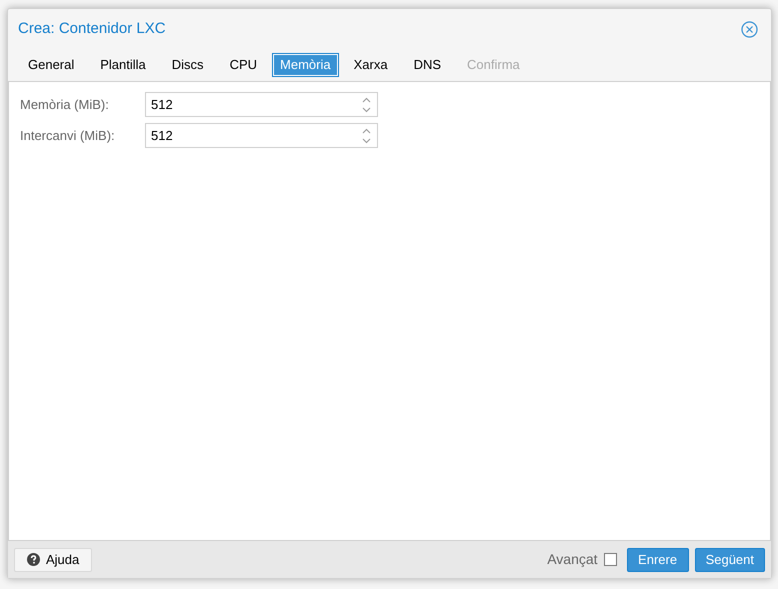 The image size is (778, 589). I want to click on tab: Plantilla, so click(123, 65).